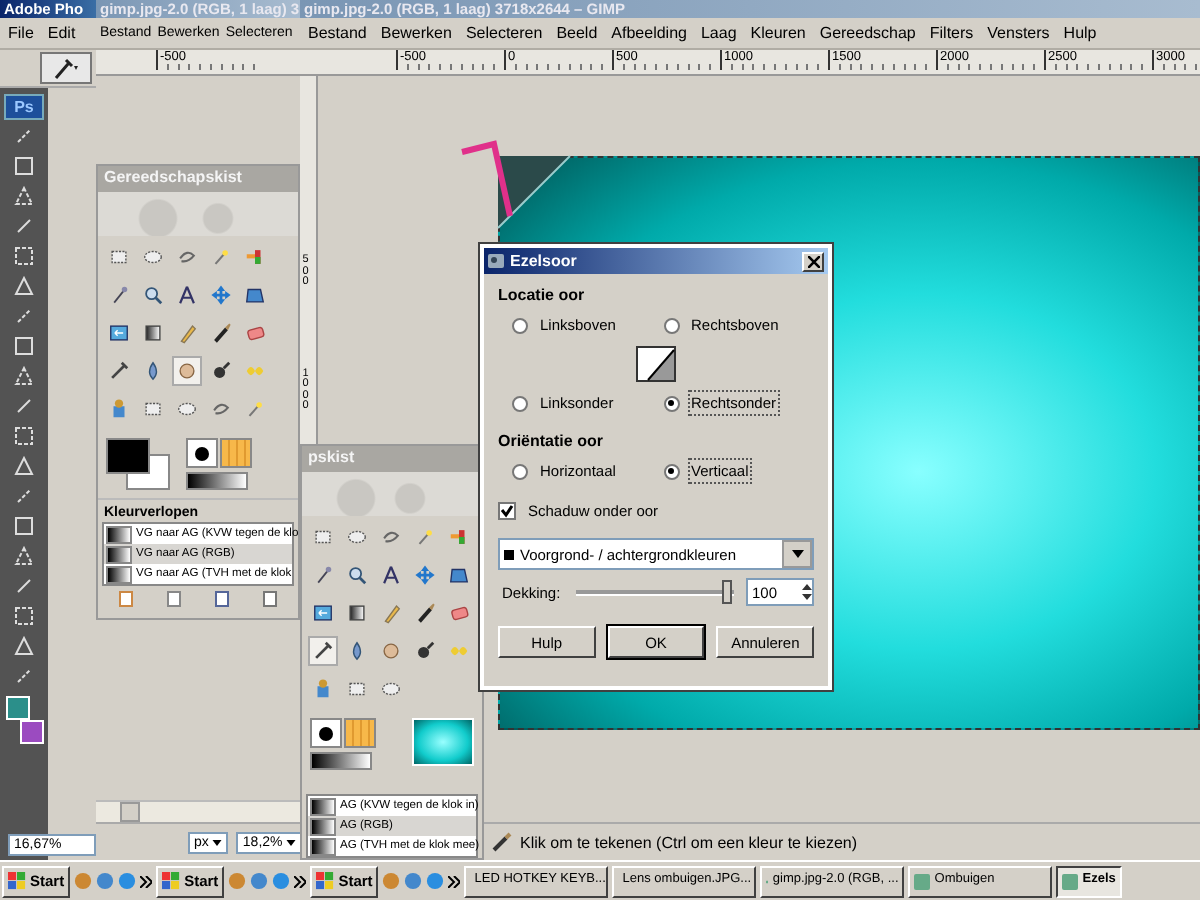 This screenshot has height=900, width=1200. I want to click on close-icon, so click(813, 261).